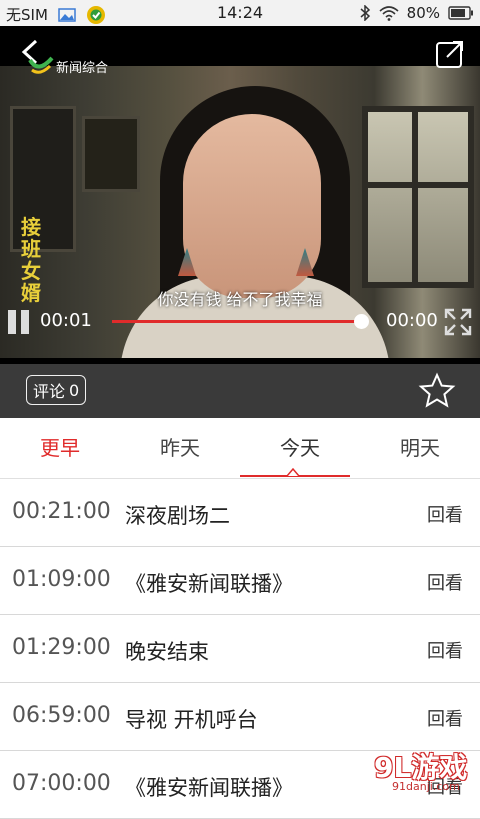 The height and width of the screenshot is (819, 480). I want to click on progress-bar, so click(240, 321).